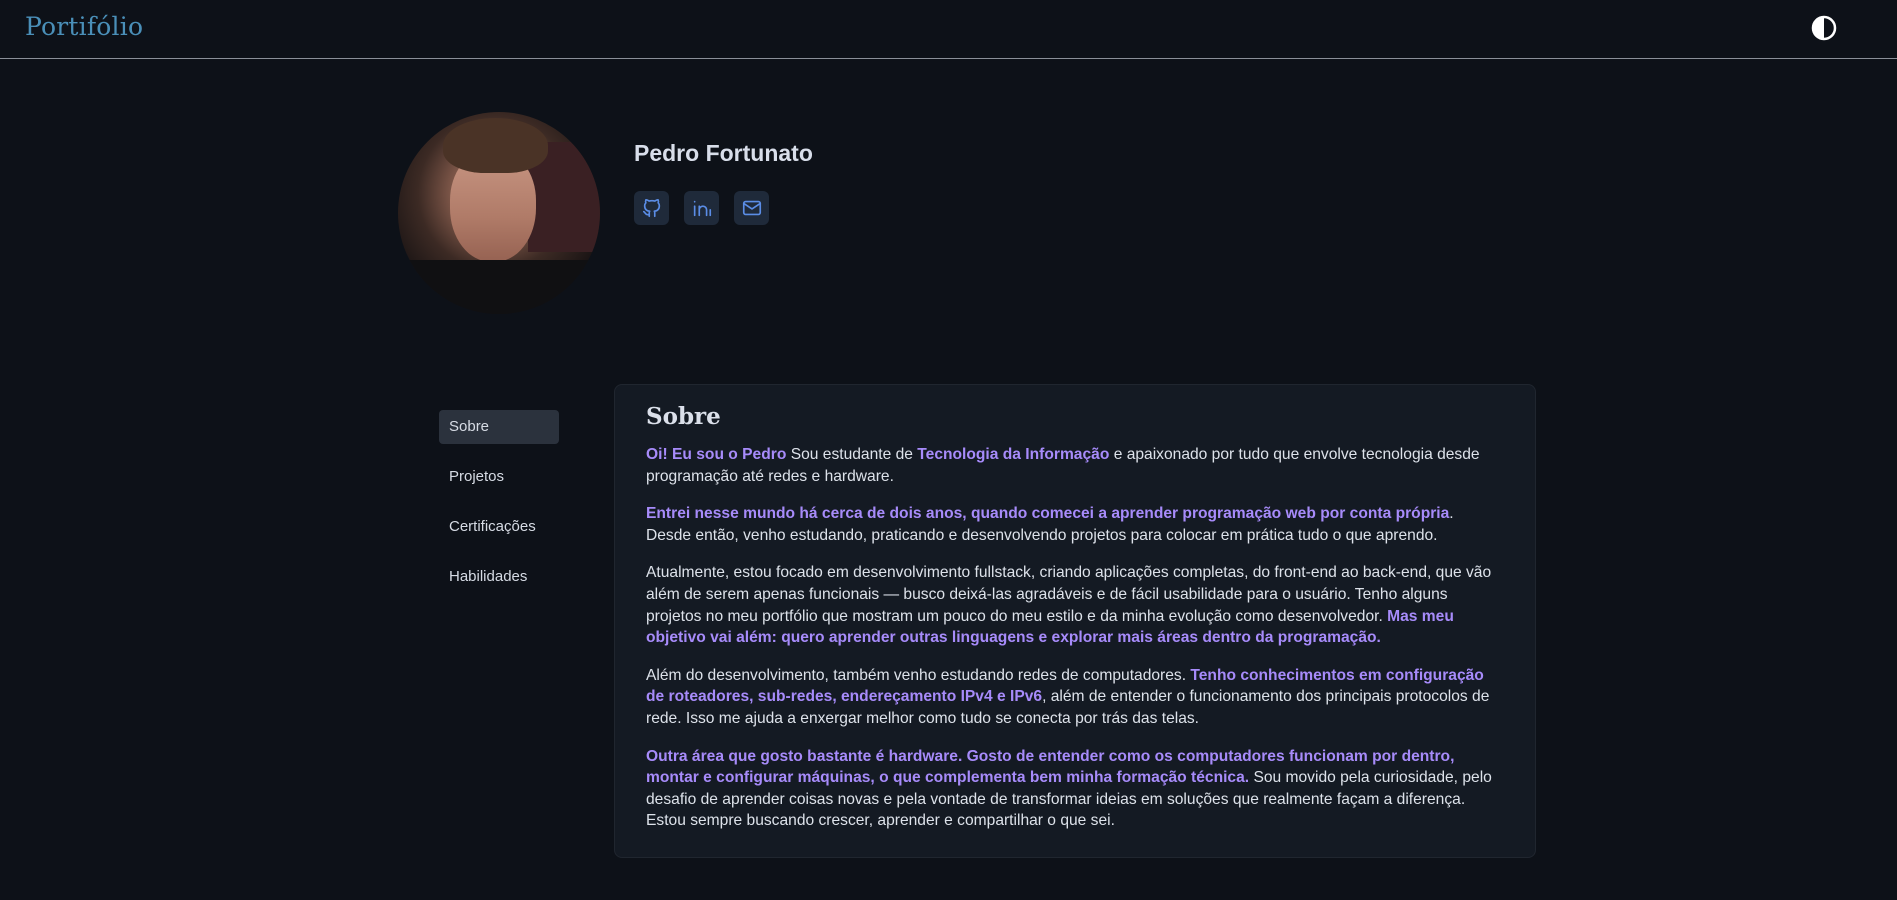  I want to click on social-links, so click(701, 208).